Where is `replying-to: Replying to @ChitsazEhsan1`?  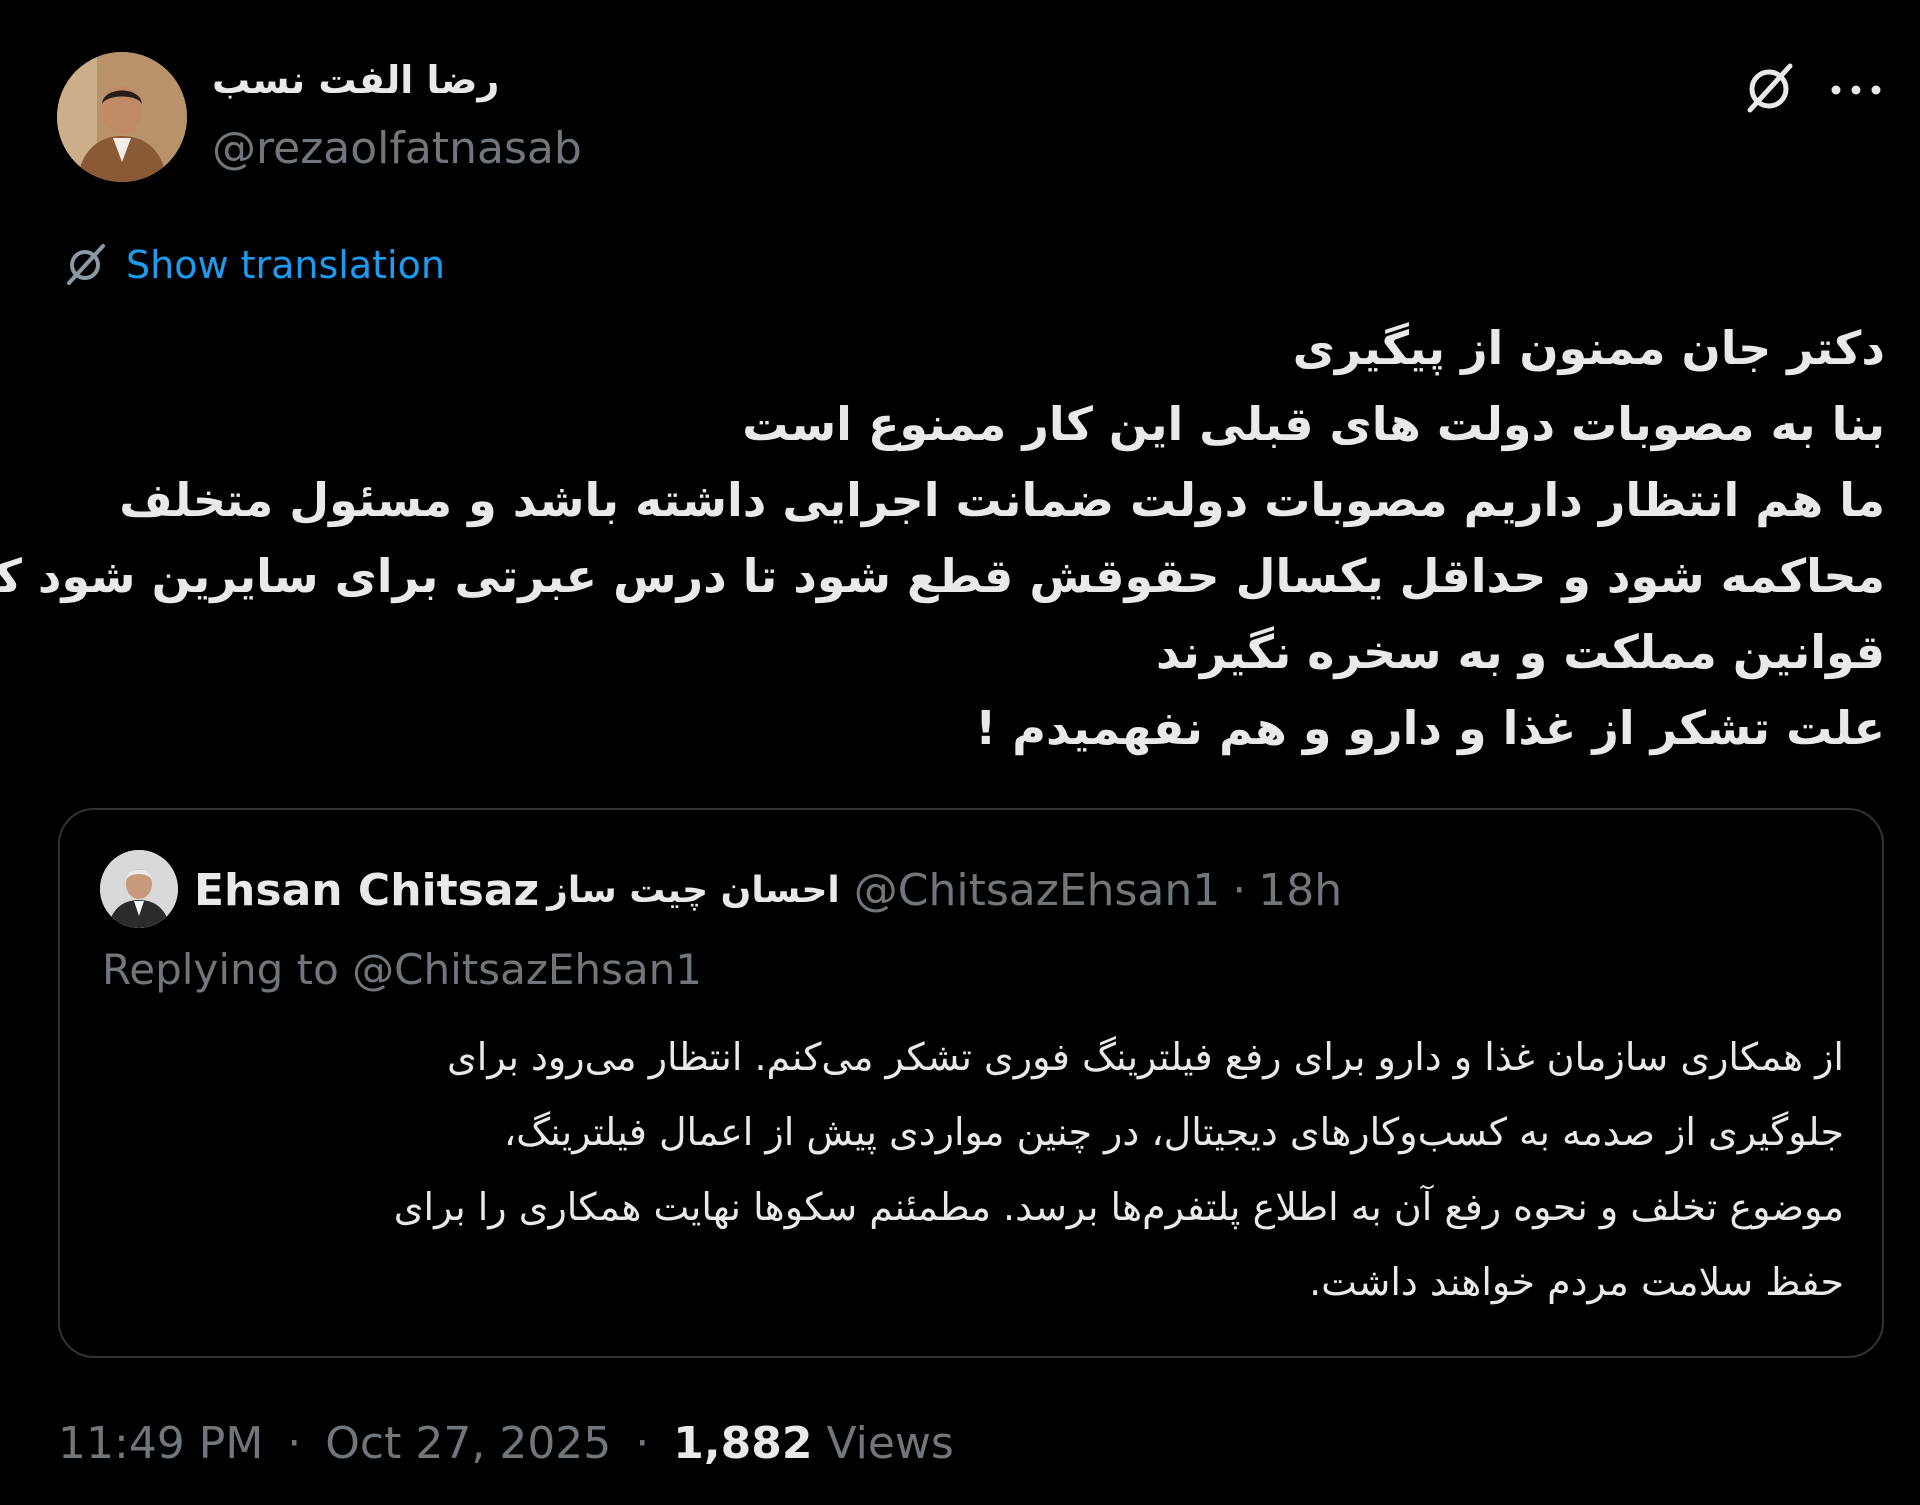
replying-to: Replying to @ChitsazEhsan1 is located at coordinates (402, 969).